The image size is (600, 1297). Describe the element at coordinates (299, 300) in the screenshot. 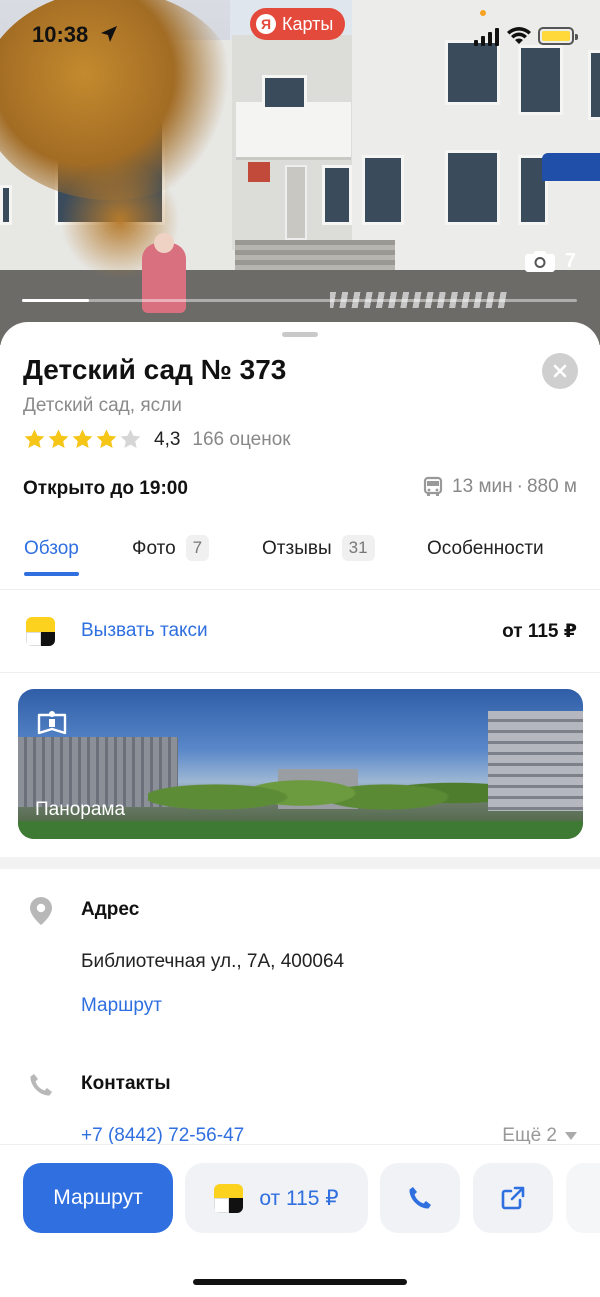

I see `gallery-progress-bar` at that location.